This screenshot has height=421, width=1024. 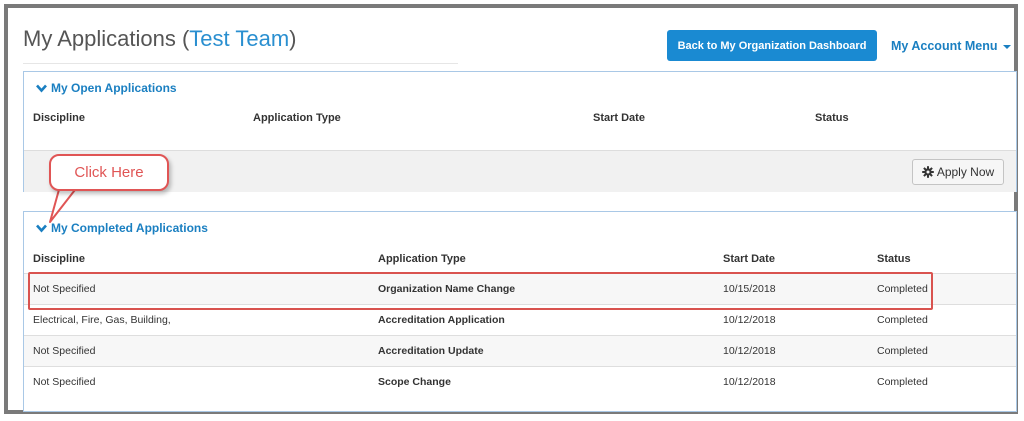 What do you see at coordinates (965, 172) in the screenshot?
I see `apply-now-label: Apply Now` at bounding box center [965, 172].